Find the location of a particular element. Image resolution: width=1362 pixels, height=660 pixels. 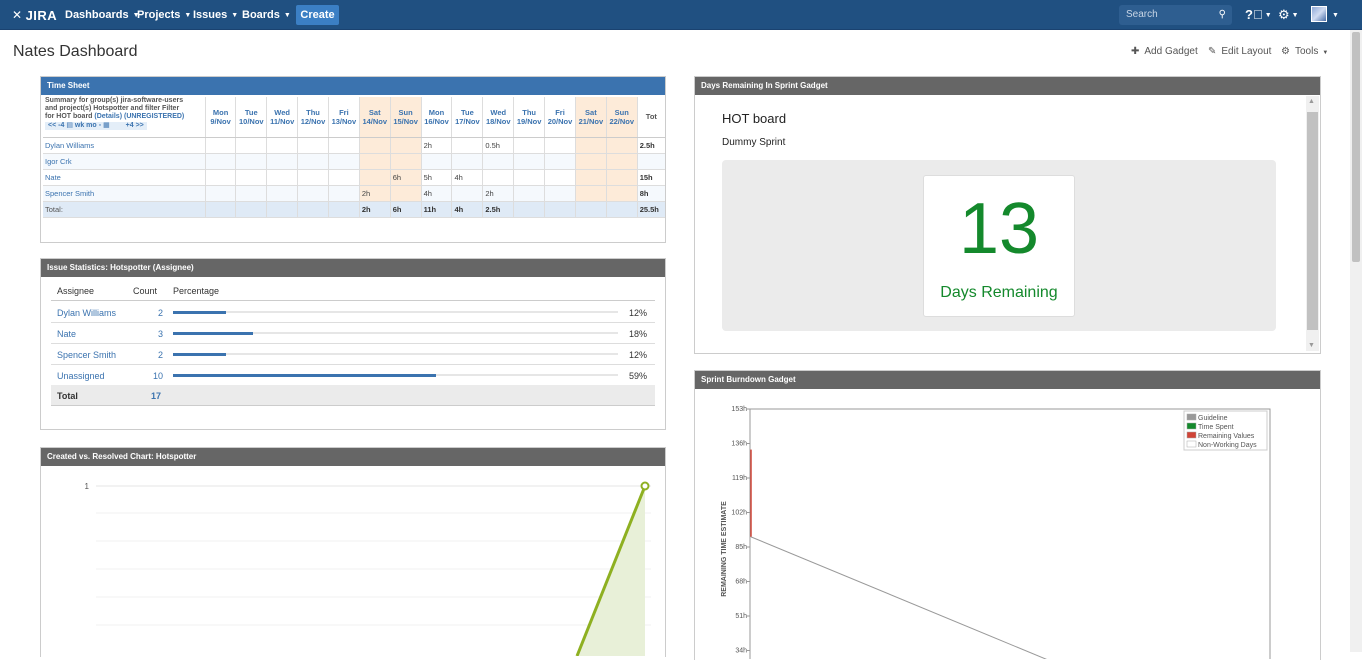

y-tick-label: 153h is located at coordinates (739, 409).